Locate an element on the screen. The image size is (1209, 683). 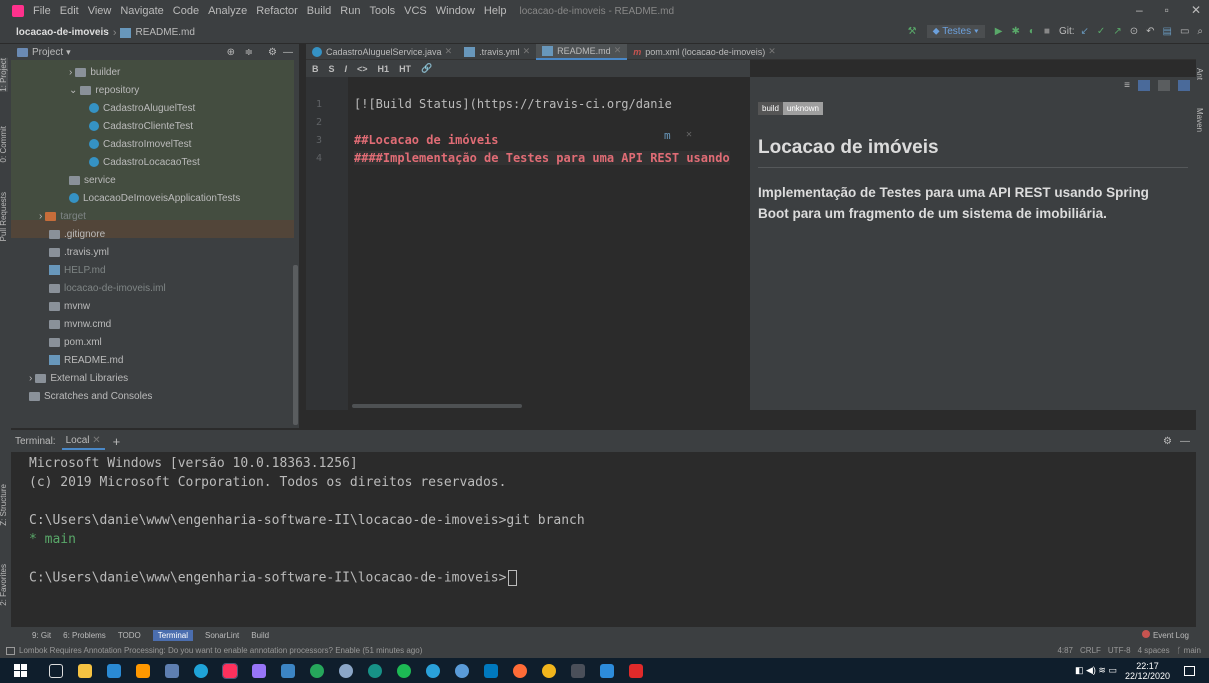
gear-icon: ⚙ is located at coordinates (272, 52).